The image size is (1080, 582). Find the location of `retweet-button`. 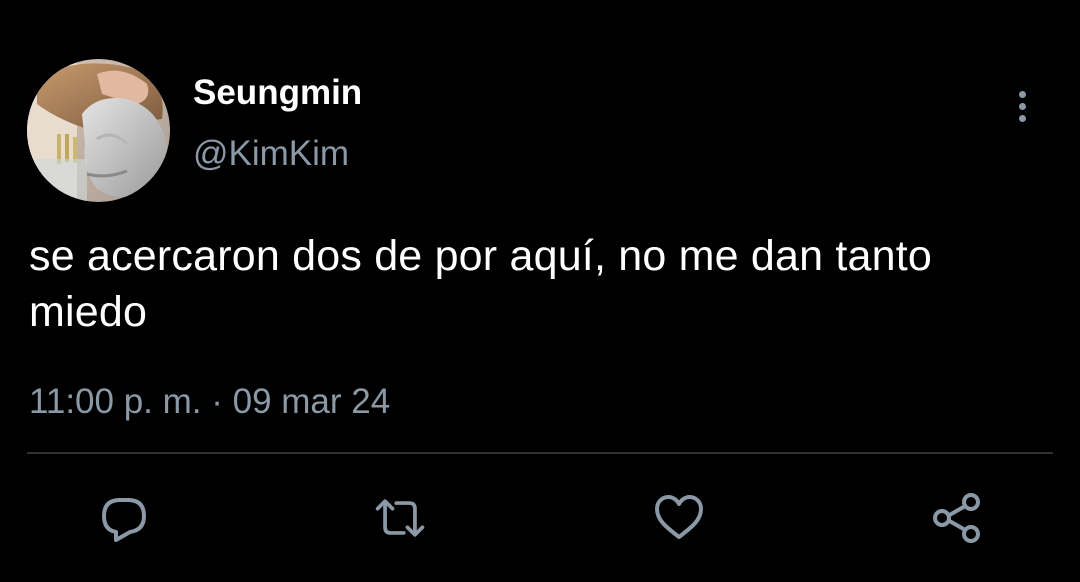

retweet-button is located at coordinates (400, 518).